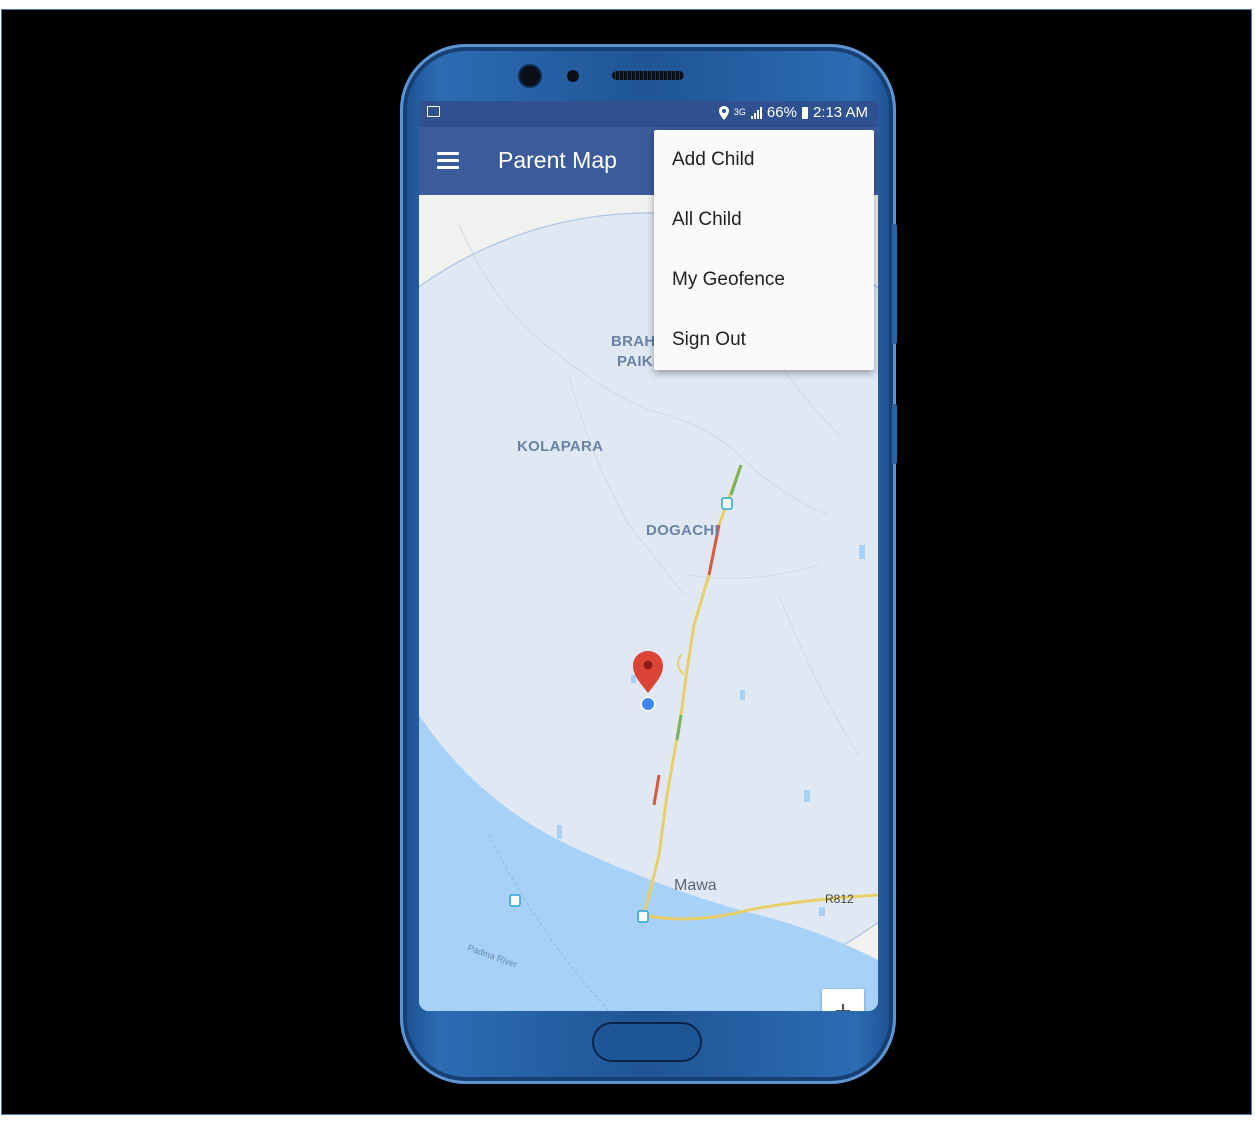 The height and width of the screenshot is (1125, 1255). I want to click on battery-percent: 66%, so click(781, 112).